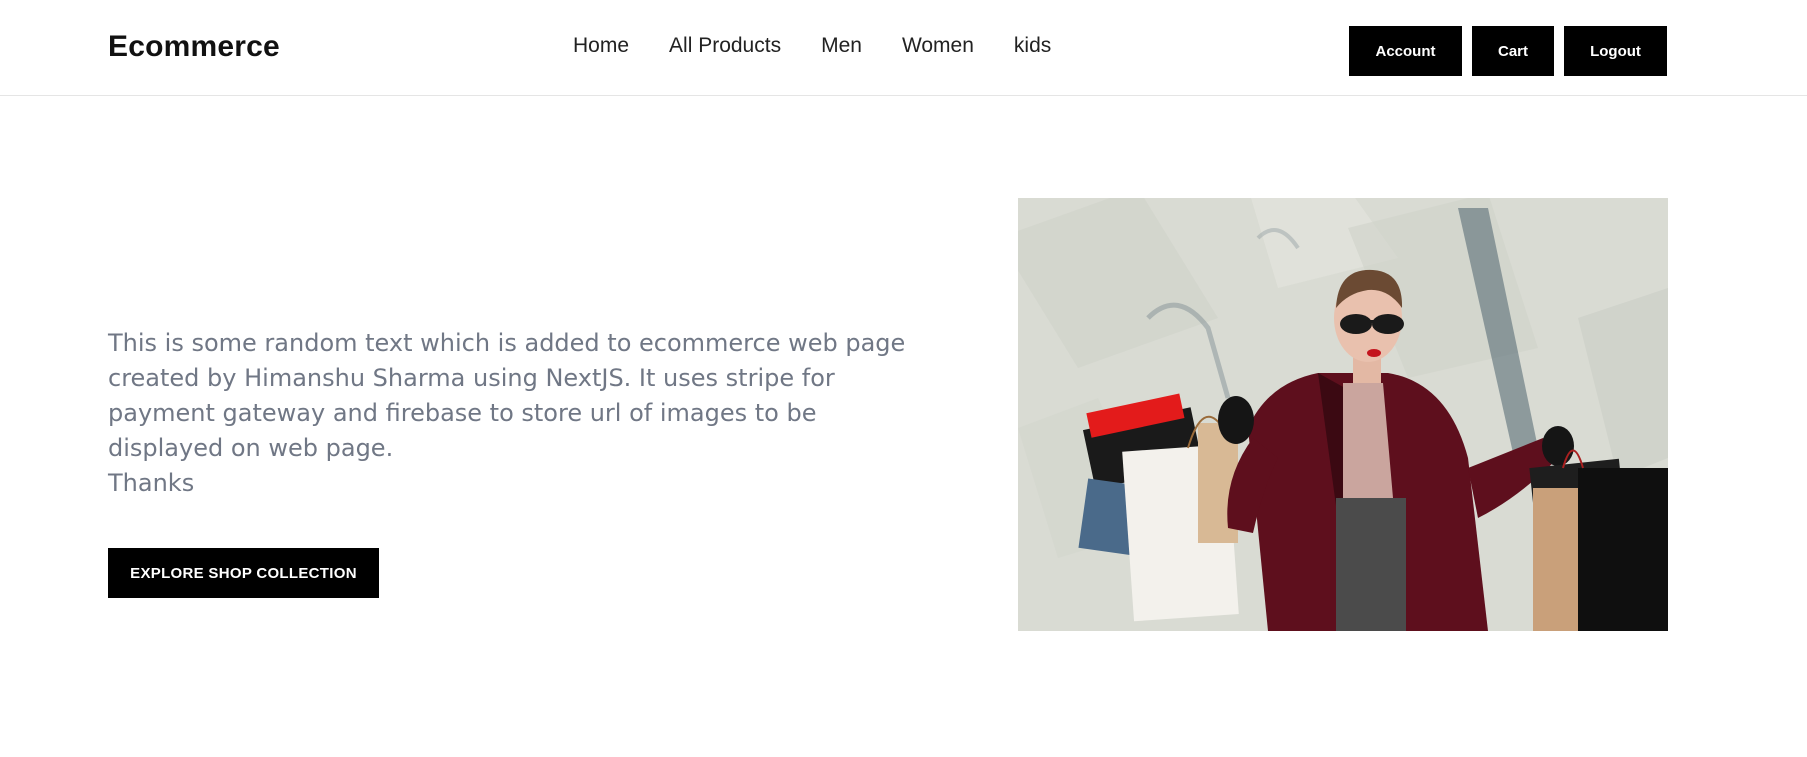  What do you see at coordinates (1615, 51) in the screenshot?
I see `logout-button: Logout` at bounding box center [1615, 51].